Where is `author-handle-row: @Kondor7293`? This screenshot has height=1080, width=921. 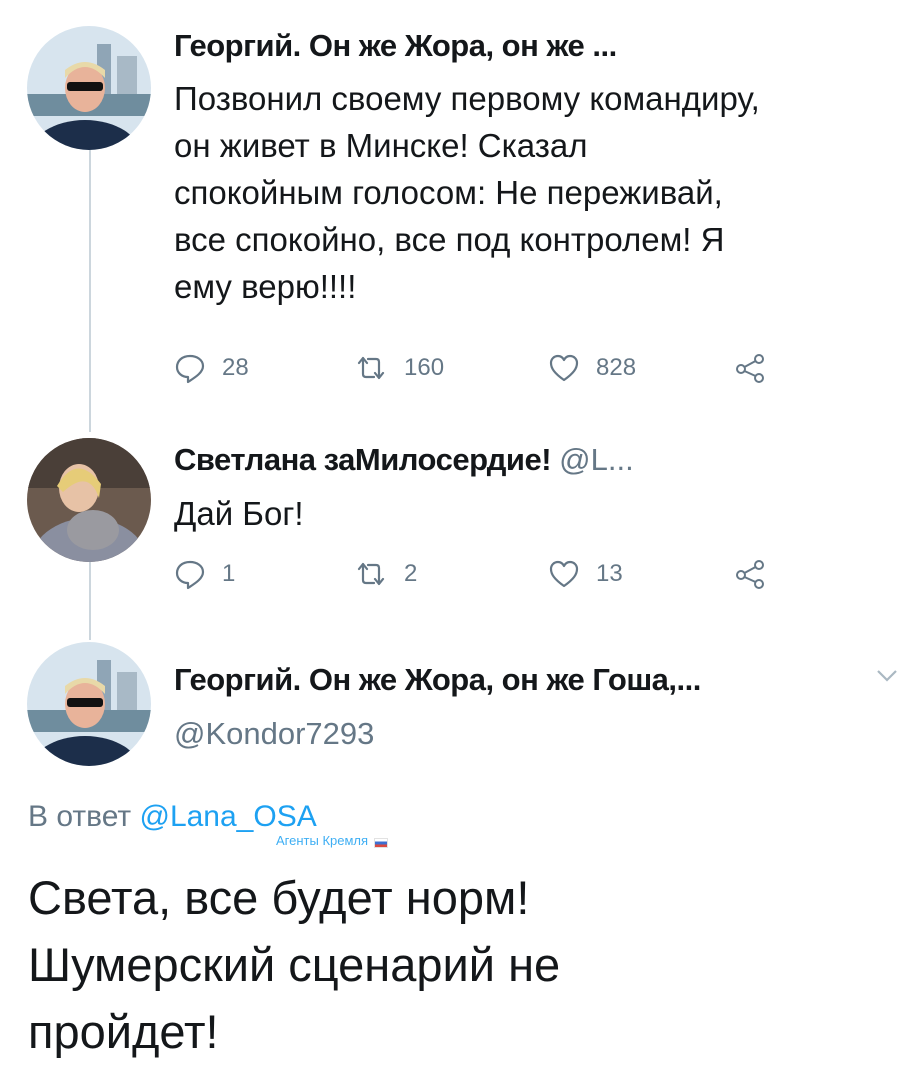 author-handle-row: @Kondor7293 is located at coordinates (274, 734).